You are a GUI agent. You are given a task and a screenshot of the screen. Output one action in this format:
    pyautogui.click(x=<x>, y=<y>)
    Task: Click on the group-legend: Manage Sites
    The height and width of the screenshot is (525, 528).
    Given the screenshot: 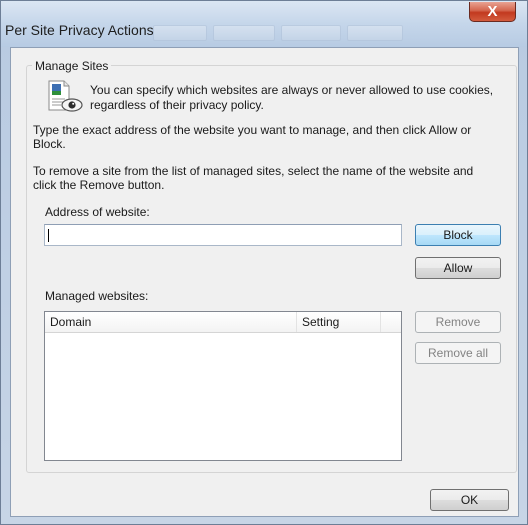 What is the action you would take?
    pyautogui.click(x=72, y=66)
    